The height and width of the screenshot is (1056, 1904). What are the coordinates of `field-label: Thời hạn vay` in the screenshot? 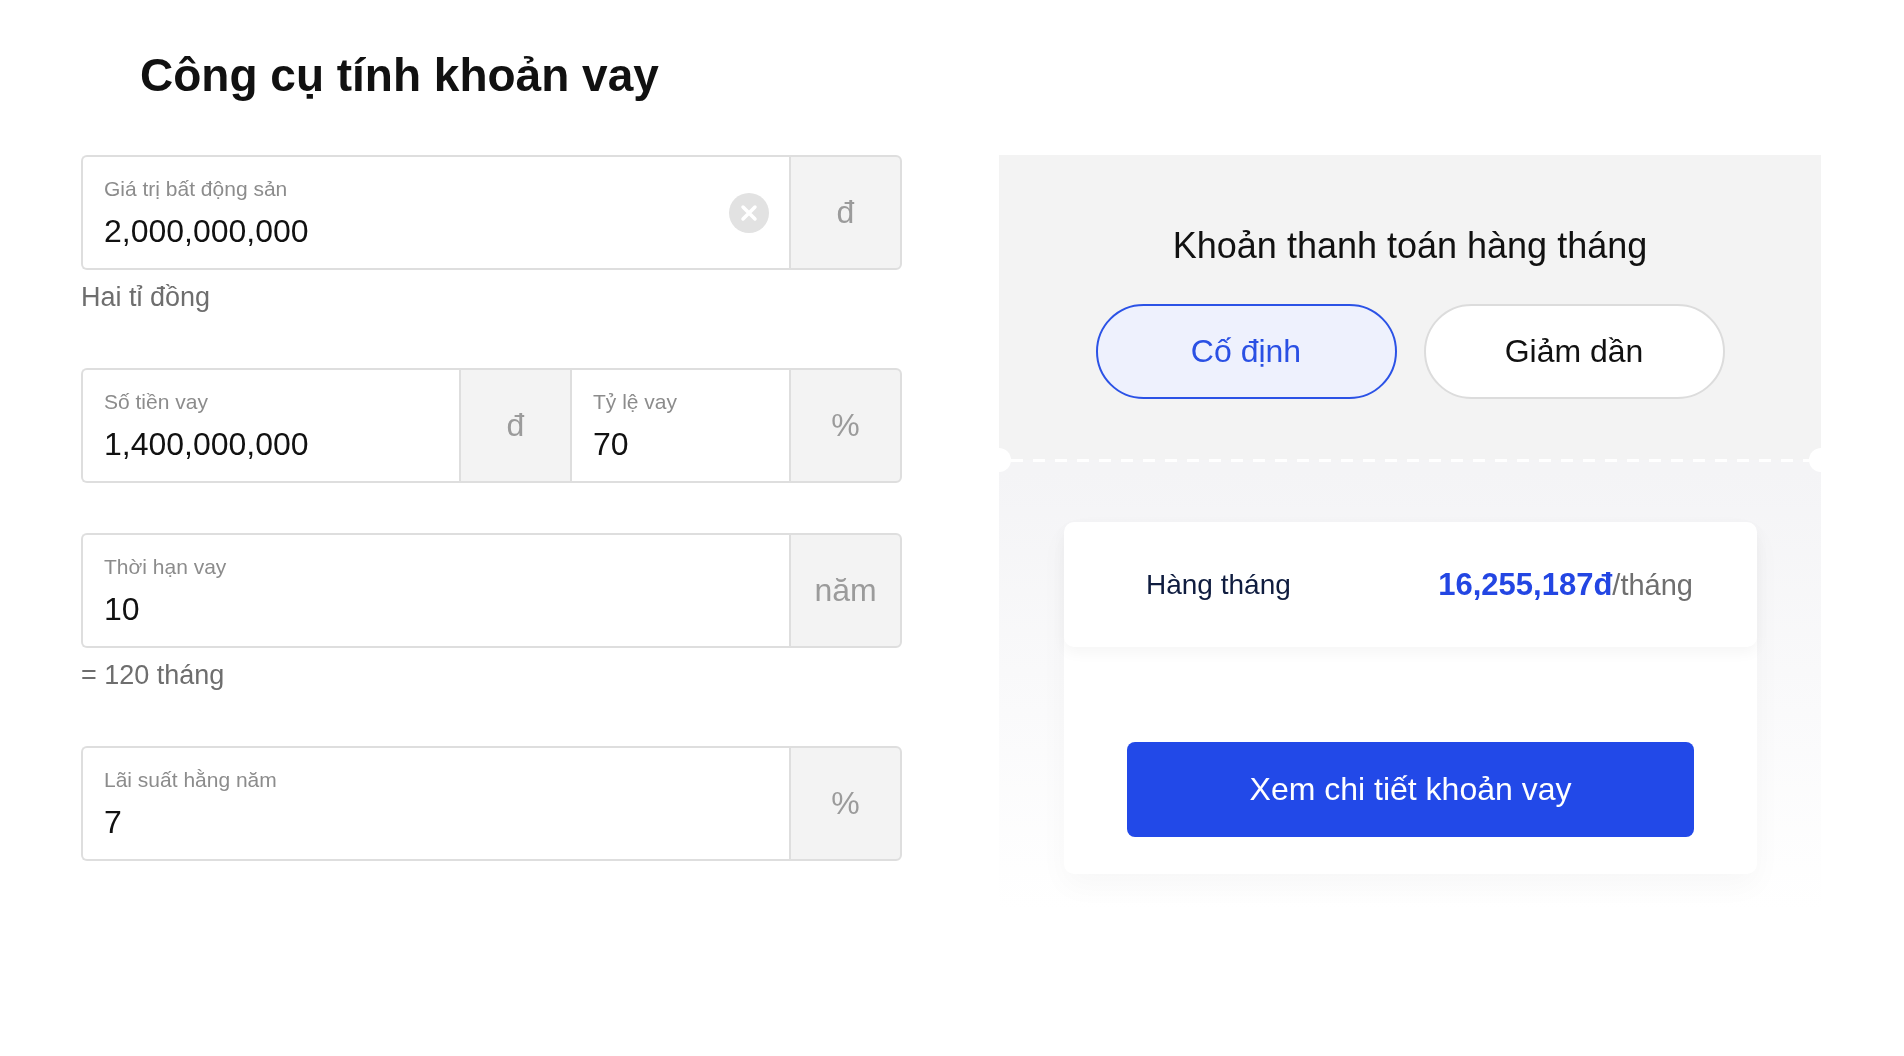 It's located at (165, 566).